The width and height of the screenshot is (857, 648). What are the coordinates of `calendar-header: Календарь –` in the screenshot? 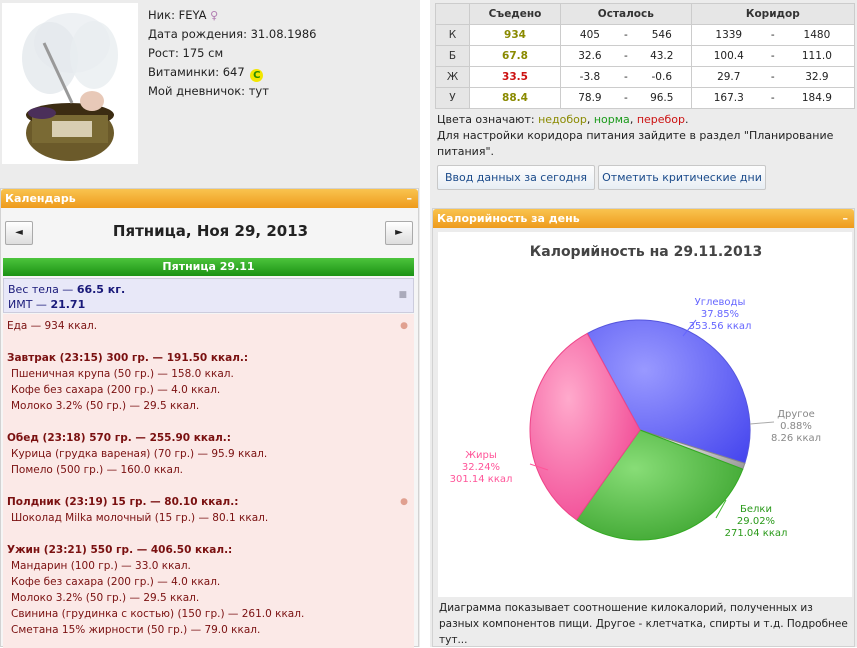 It's located at (209, 198).